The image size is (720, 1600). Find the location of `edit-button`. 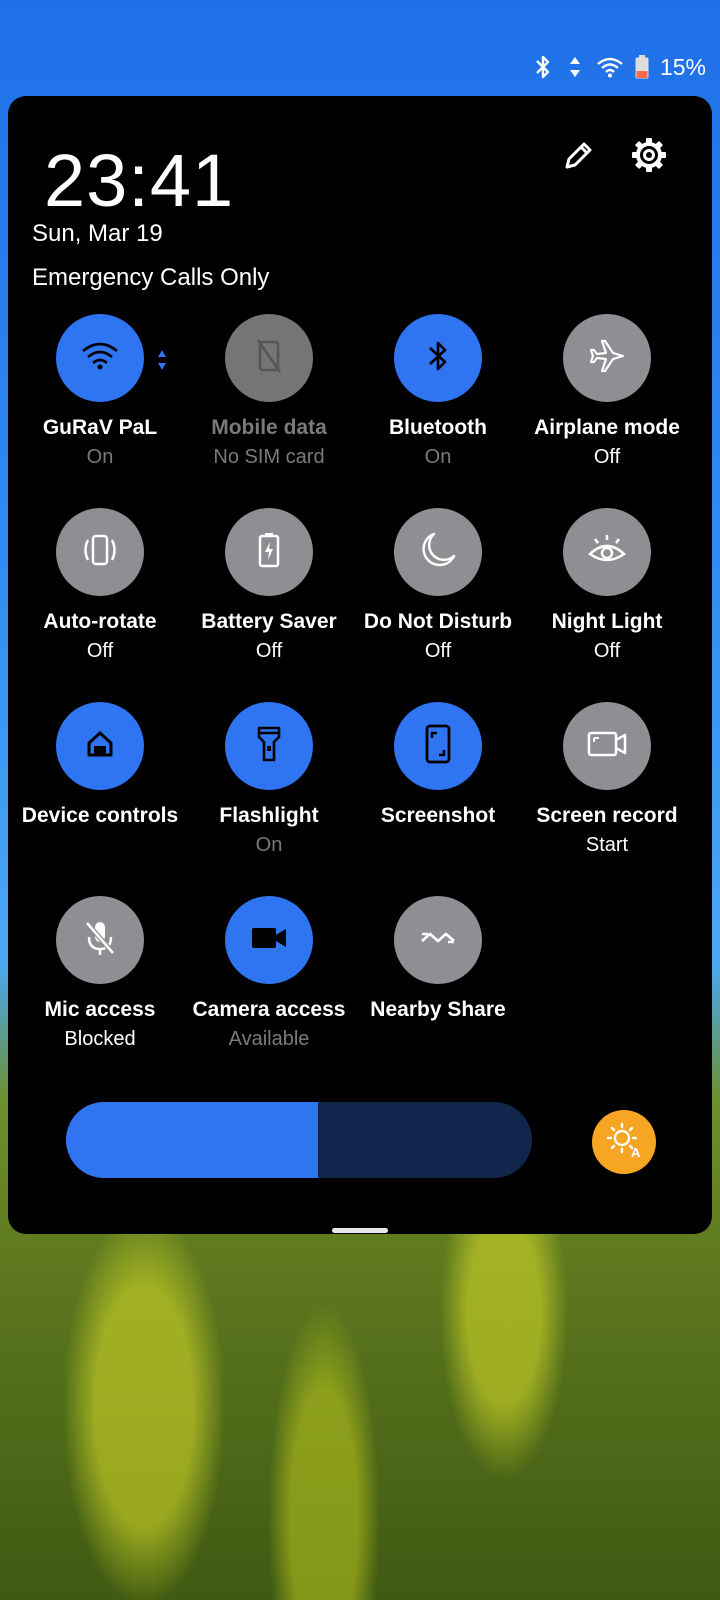

edit-button is located at coordinates (579, 157).